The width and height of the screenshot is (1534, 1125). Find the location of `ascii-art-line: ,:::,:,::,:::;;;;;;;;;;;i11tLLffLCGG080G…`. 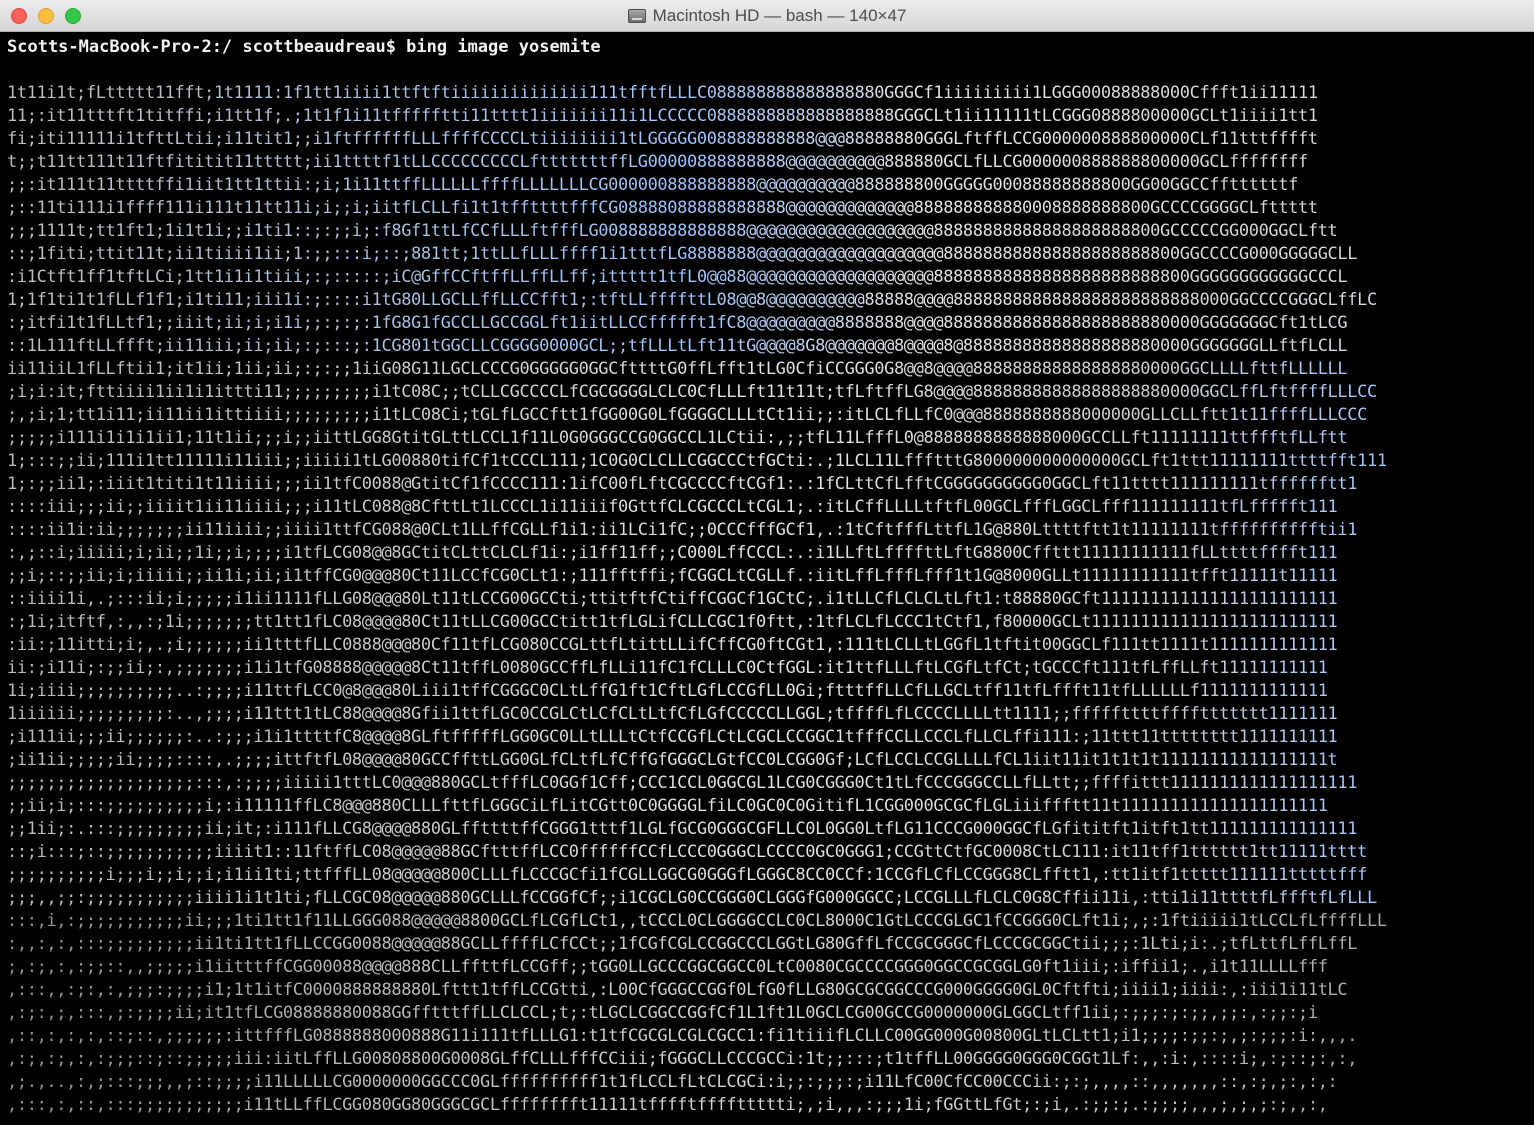

ascii-art-line: ,:::,:,::,:::;;;;;;;;;;;i11tLLffLCGG080G… is located at coordinates (770, 1105).